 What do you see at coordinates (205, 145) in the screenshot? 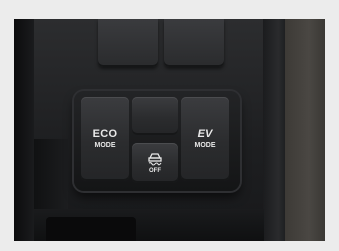
I see `ev-mode-label: MODE` at bounding box center [205, 145].